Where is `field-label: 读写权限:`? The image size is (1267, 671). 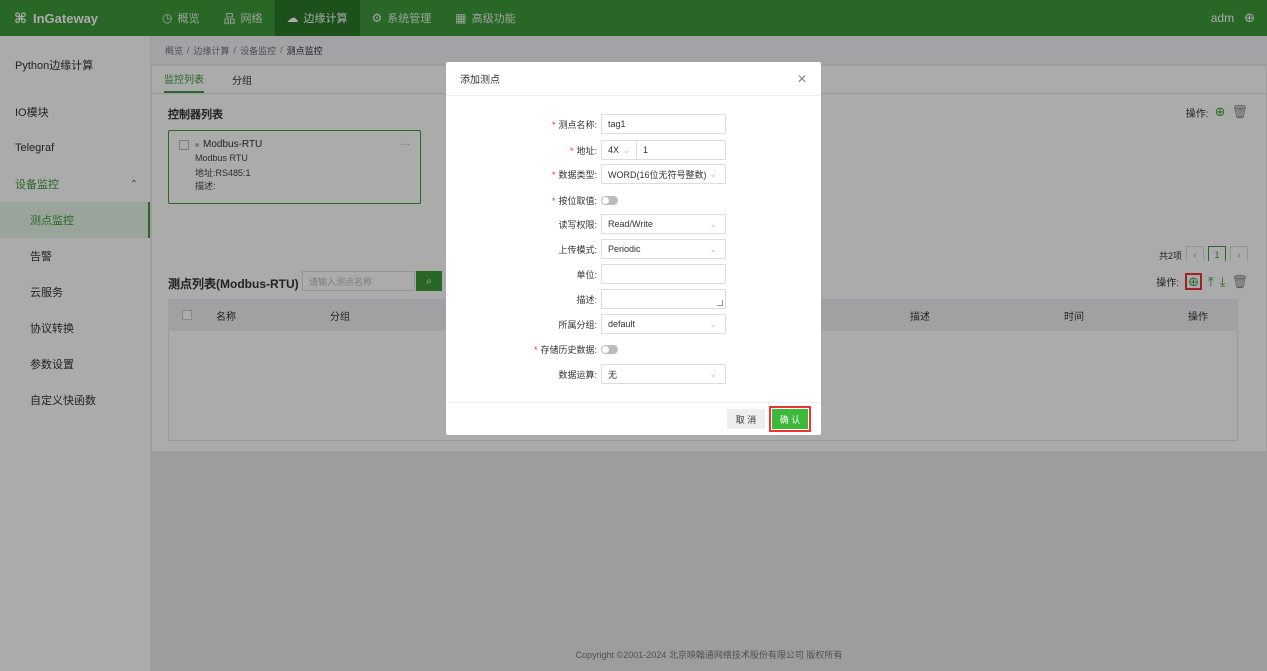 field-label: 读写权限: is located at coordinates (577, 224).